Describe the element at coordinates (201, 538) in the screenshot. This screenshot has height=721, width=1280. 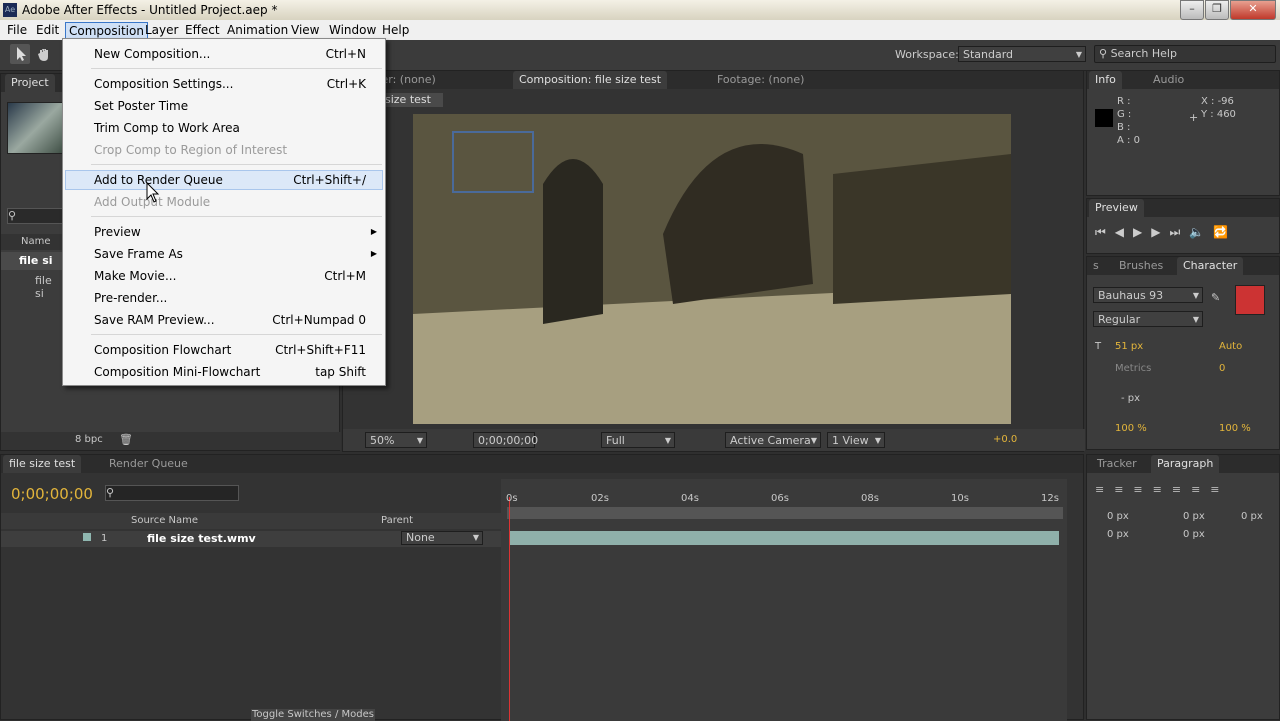
I see `layer-name: file size test.wmv` at that location.